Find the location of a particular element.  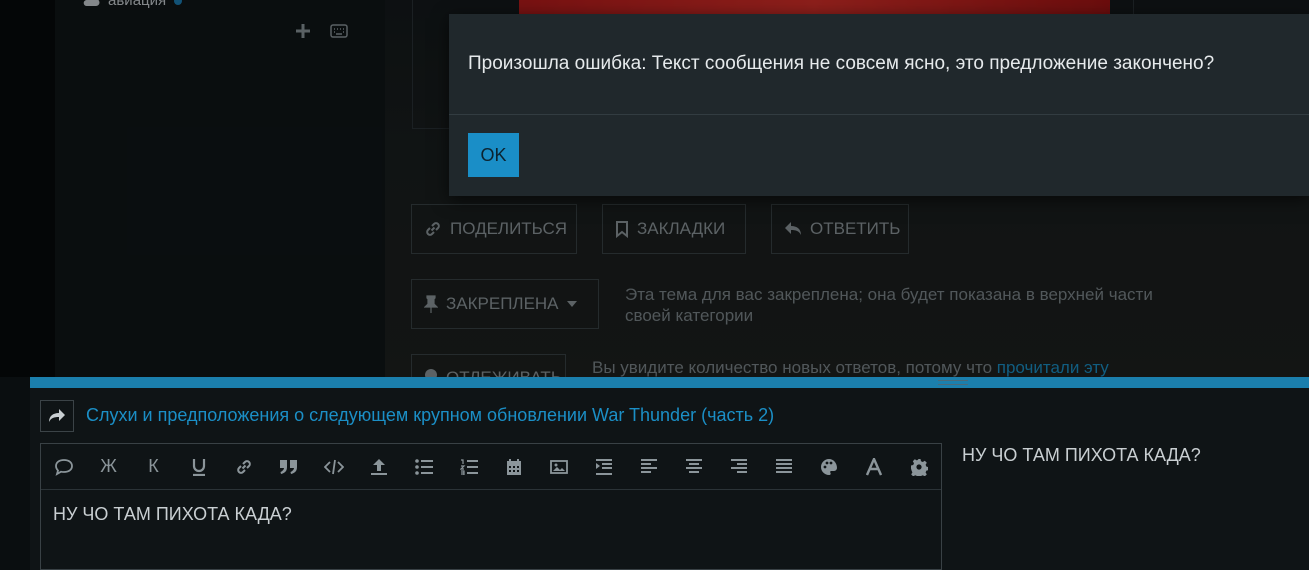

quote-icon is located at coordinates (63, 466).